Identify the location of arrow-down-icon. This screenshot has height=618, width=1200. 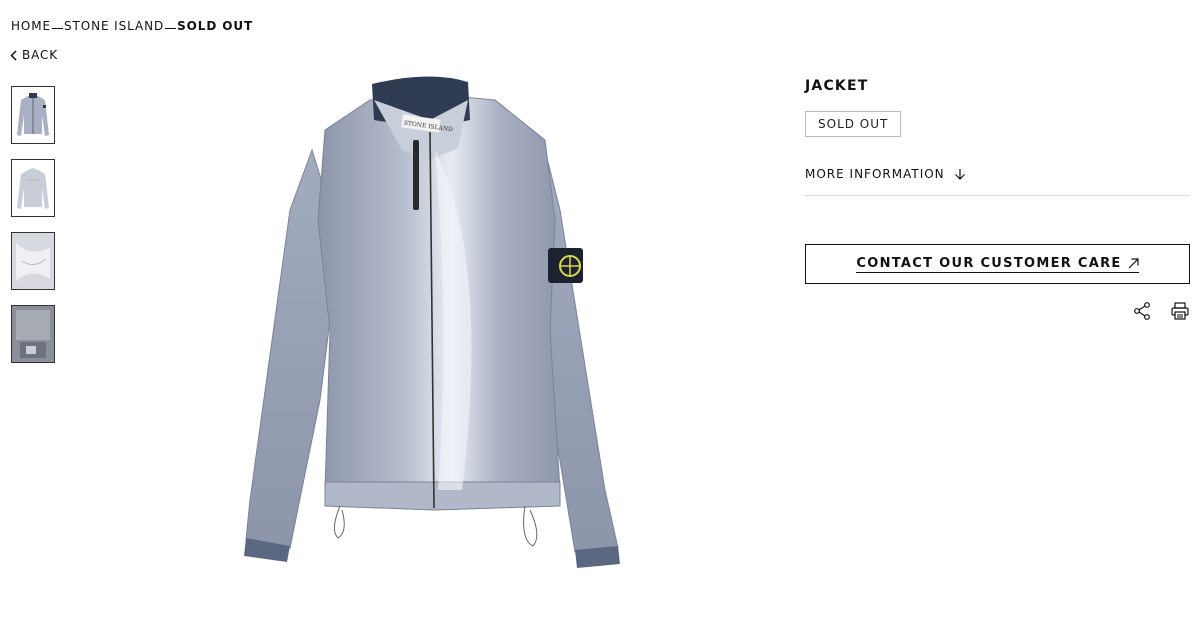
(959, 174).